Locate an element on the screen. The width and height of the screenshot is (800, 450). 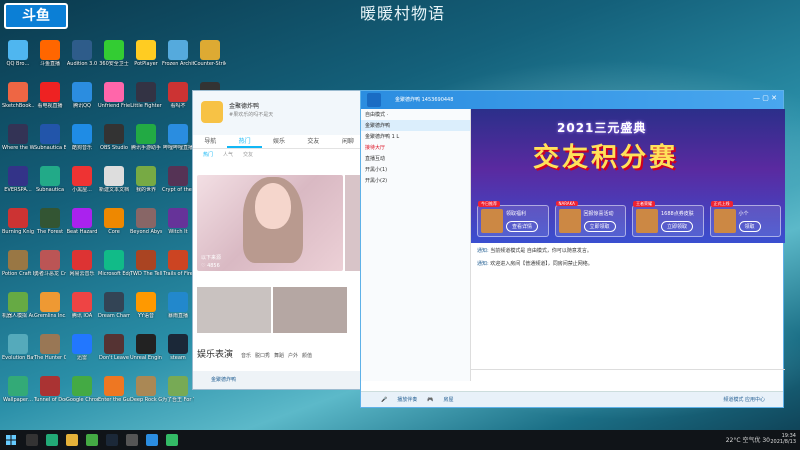
desktop-icon: Trails of Fire is located at coordinates (178, 269).